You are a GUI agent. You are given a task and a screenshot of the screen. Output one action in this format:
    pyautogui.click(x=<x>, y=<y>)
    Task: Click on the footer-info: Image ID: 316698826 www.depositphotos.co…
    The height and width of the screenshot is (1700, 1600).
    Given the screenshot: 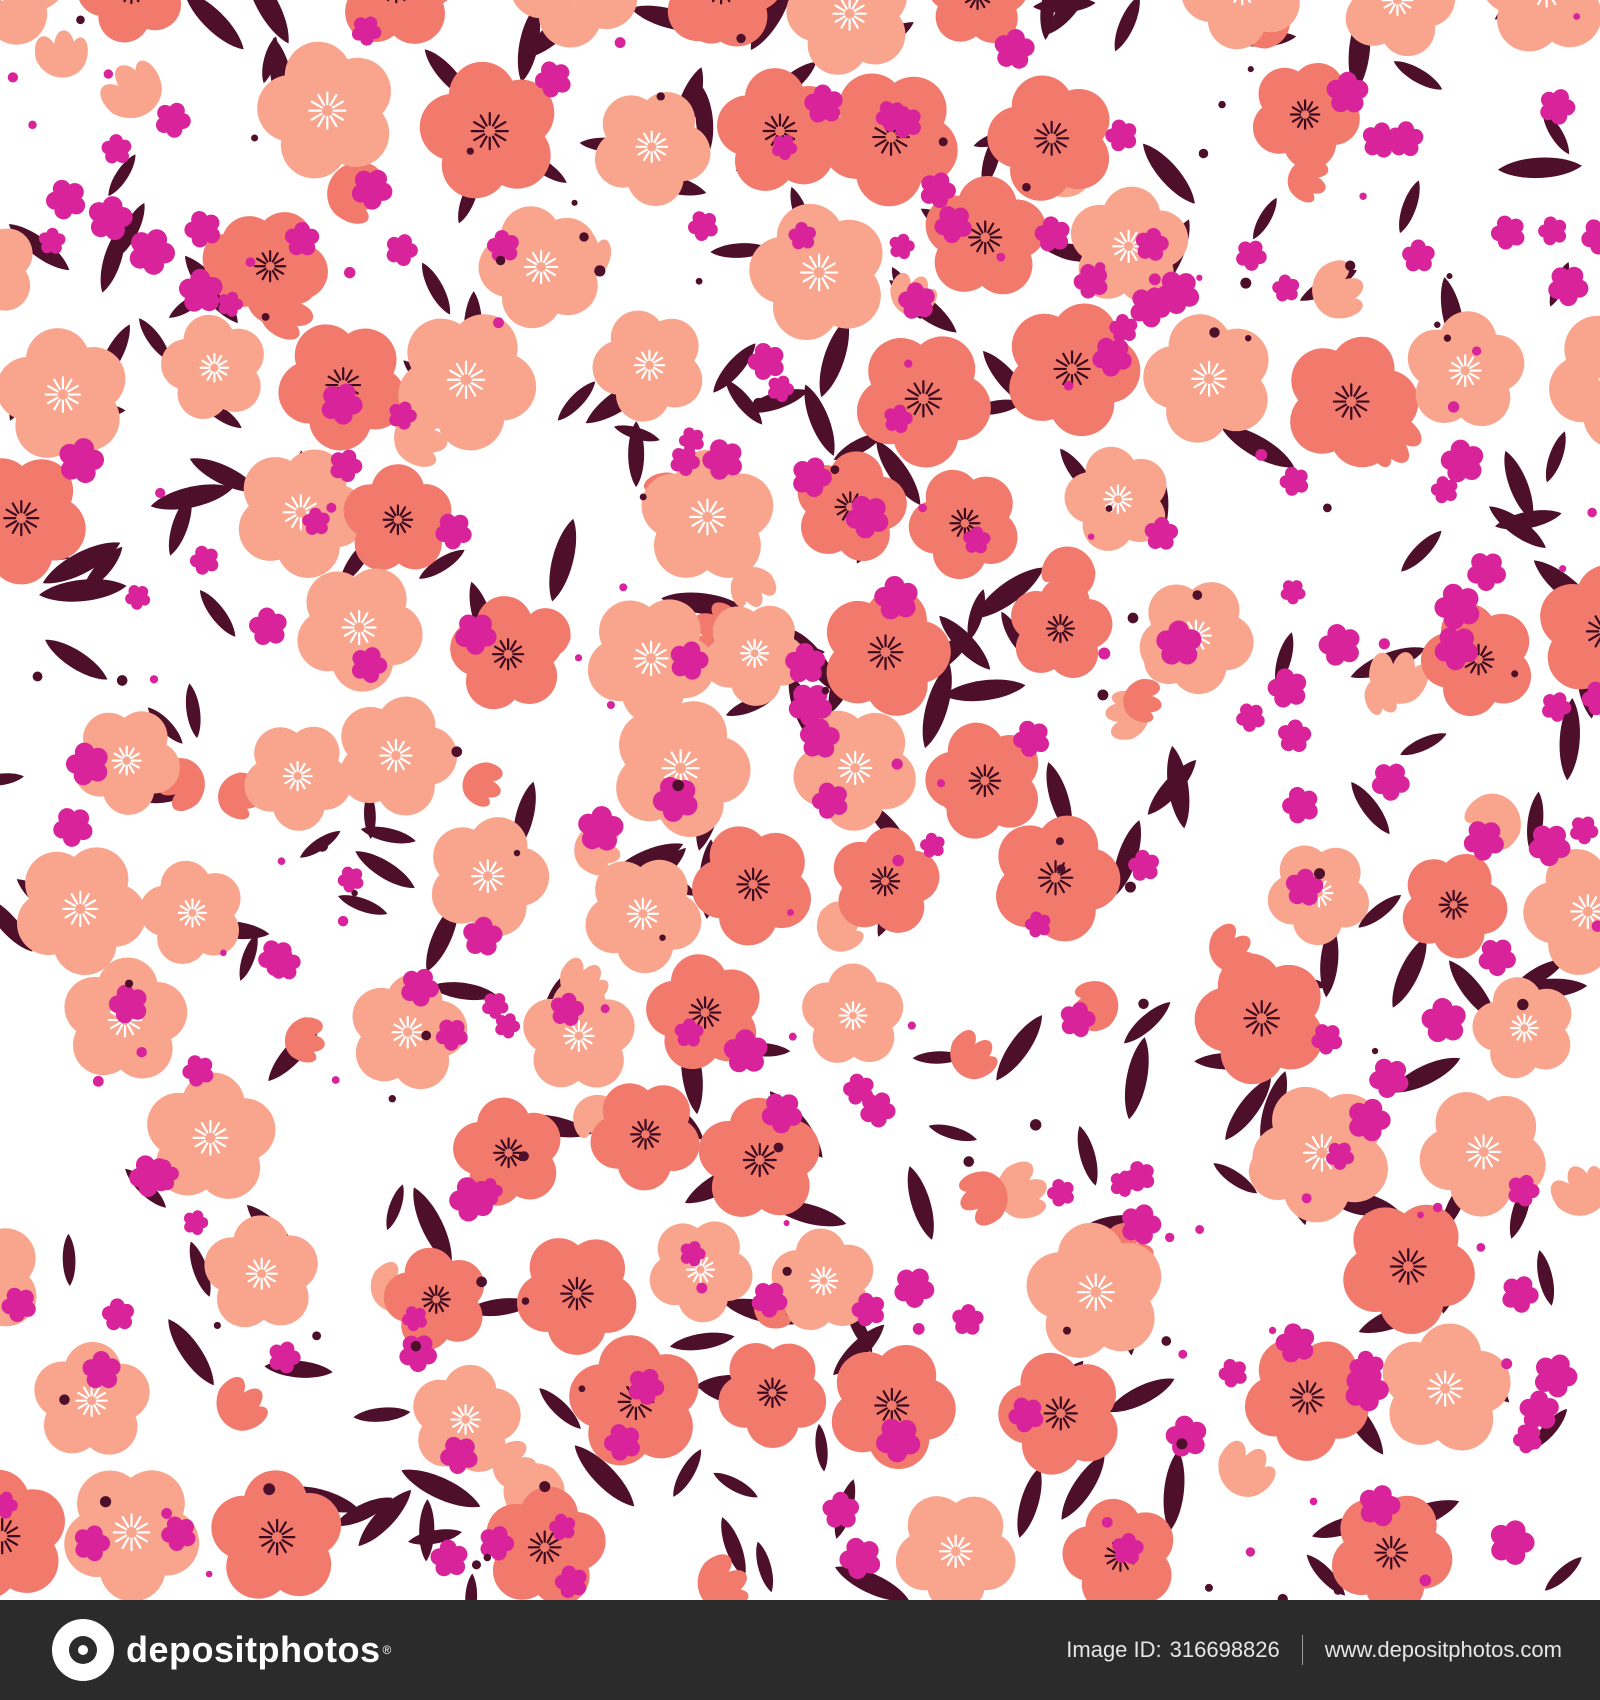 What is the action you would take?
    pyautogui.click(x=1314, y=1650)
    